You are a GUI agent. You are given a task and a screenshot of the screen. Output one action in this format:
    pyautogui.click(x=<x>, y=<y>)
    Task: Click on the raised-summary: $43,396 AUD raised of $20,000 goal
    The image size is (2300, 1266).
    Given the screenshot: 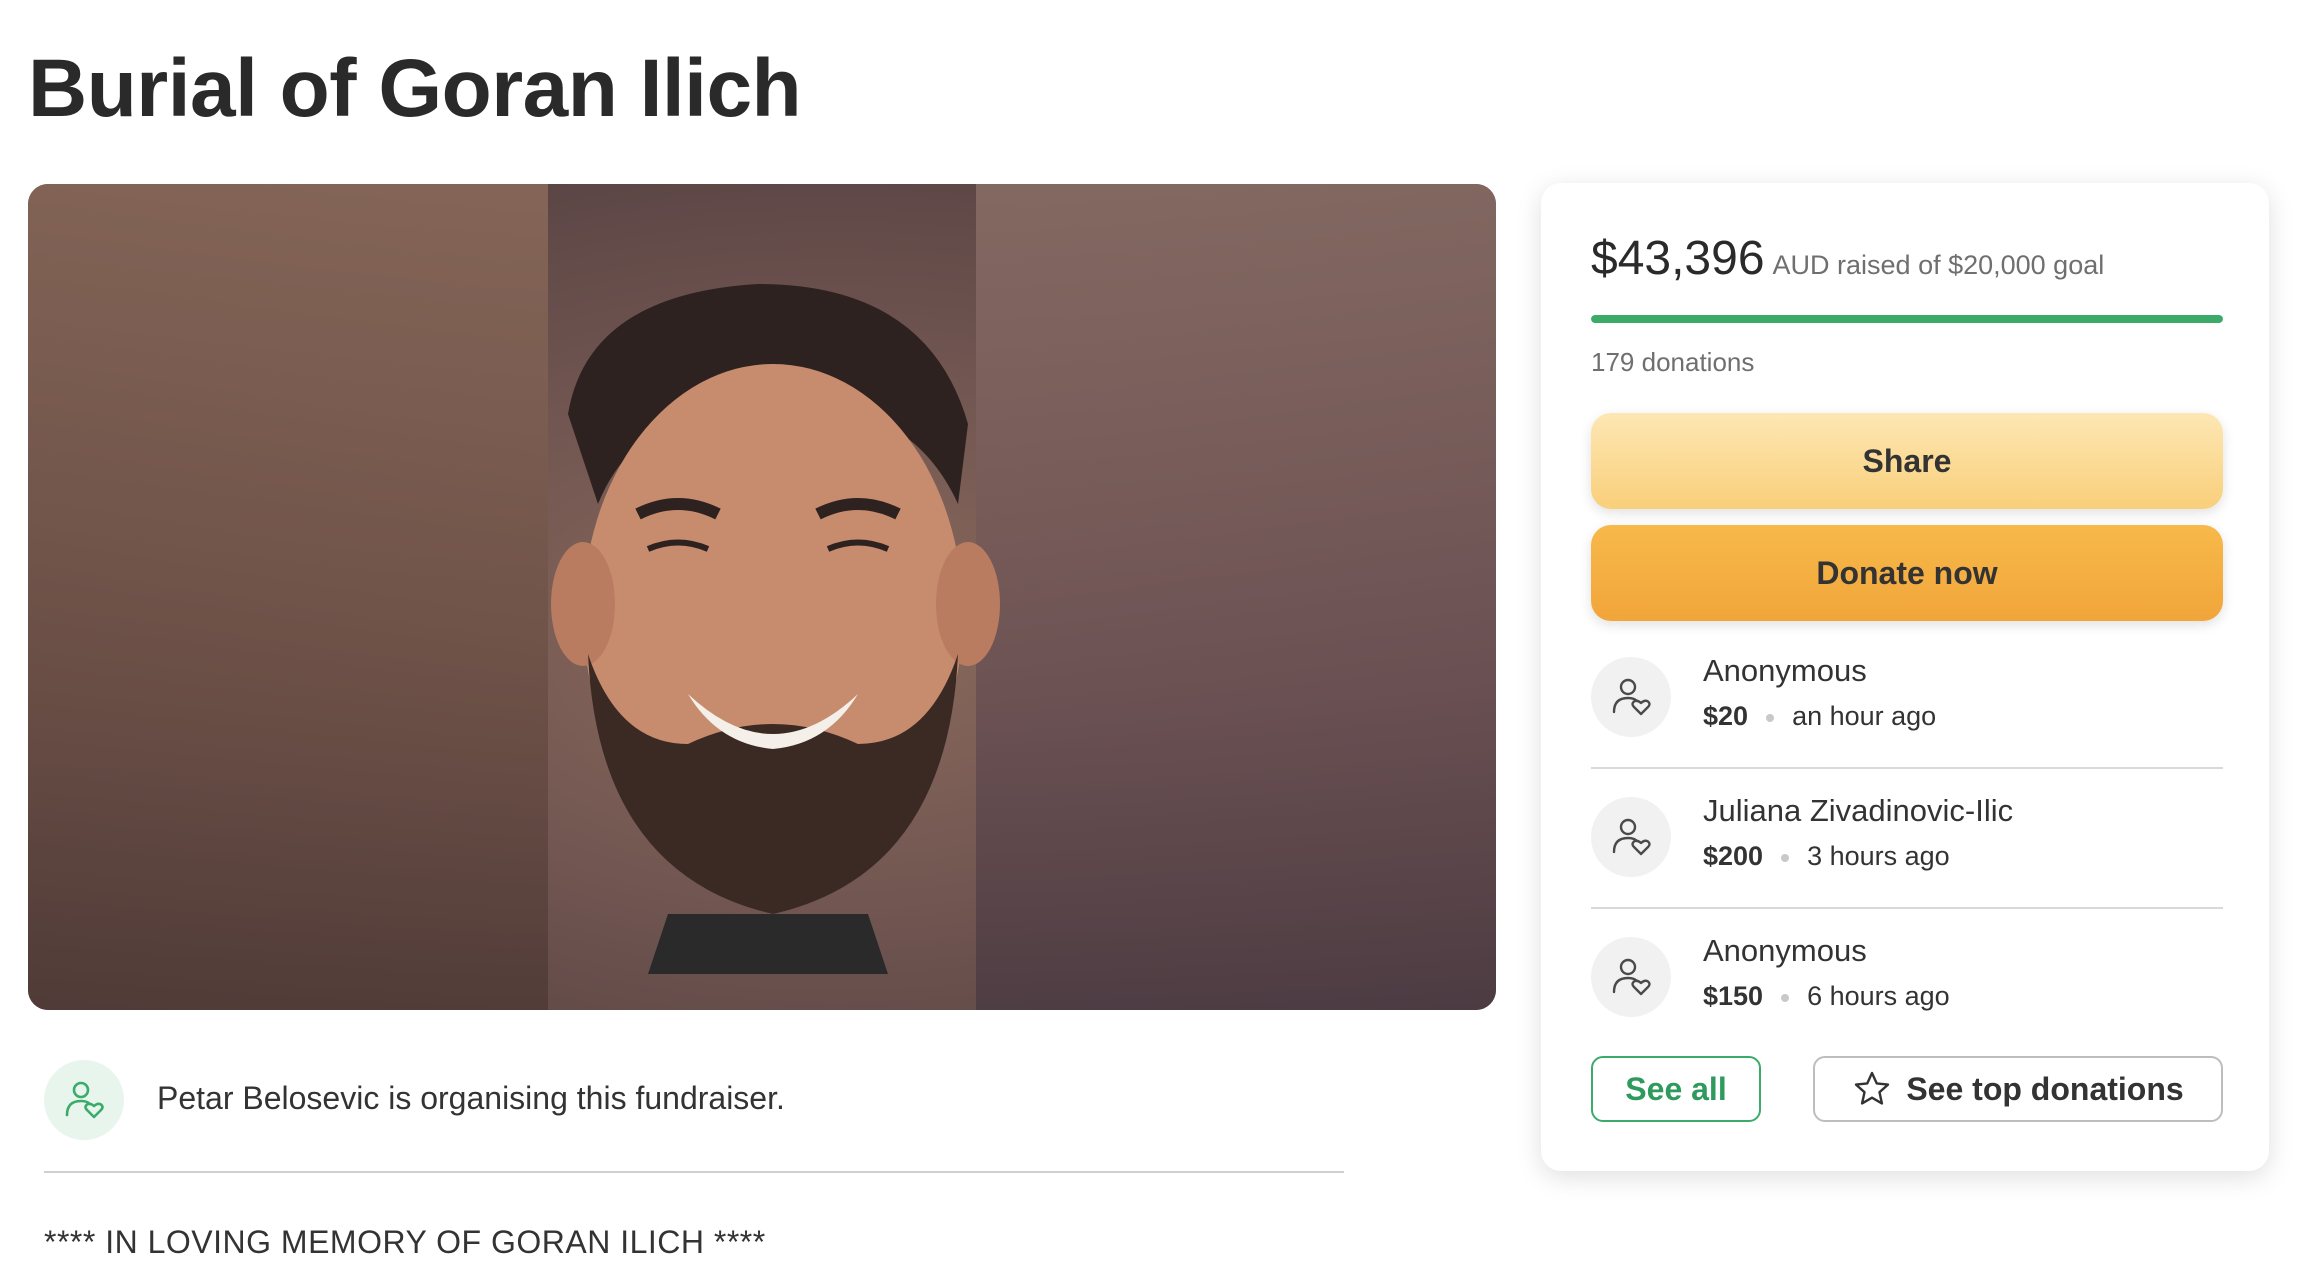 What is the action you would take?
    pyautogui.click(x=1847, y=258)
    